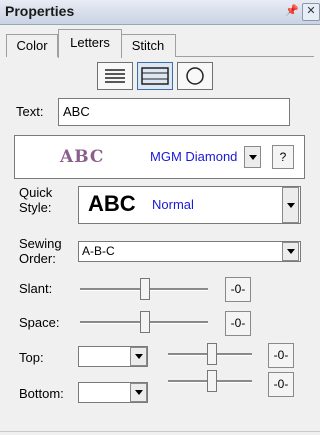 This screenshot has height=435, width=320. What do you see at coordinates (292, 11) in the screenshot?
I see `pin-icon: 📌` at bounding box center [292, 11].